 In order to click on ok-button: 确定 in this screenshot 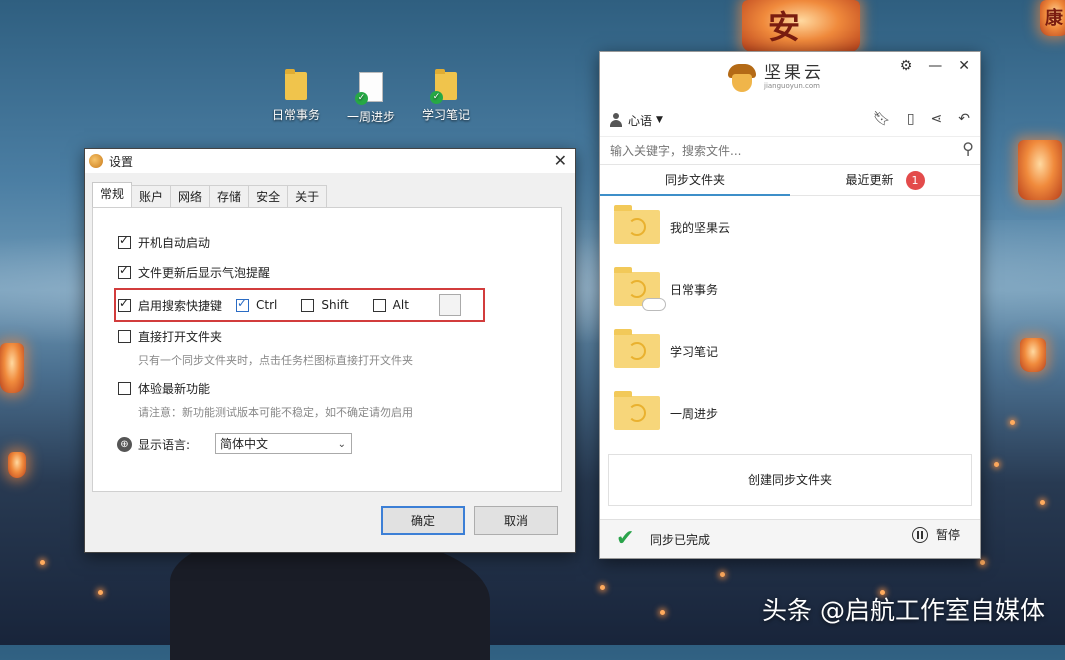, I will do `click(423, 520)`.